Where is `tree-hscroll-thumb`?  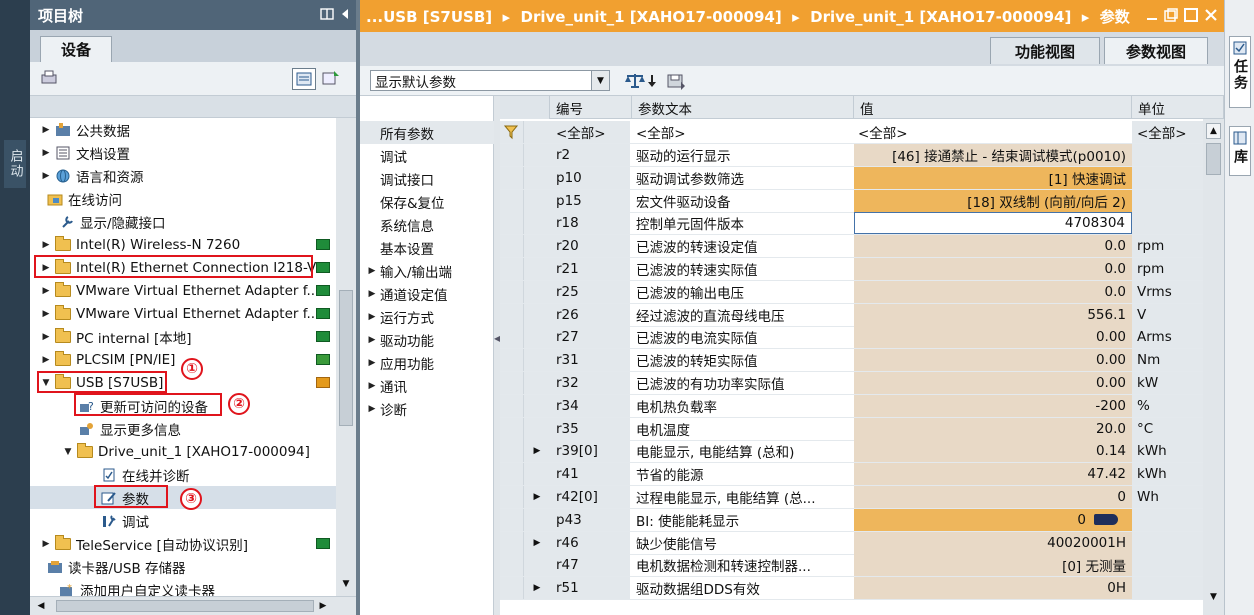
tree-hscroll-thumb is located at coordinates (185, 606).